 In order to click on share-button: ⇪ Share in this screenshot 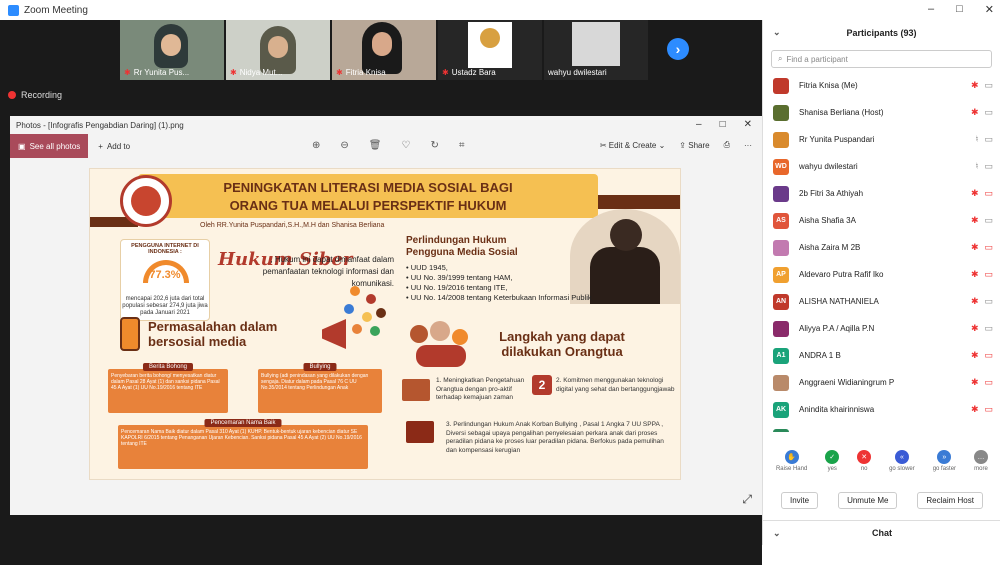, I will do `click(694, 145)`.